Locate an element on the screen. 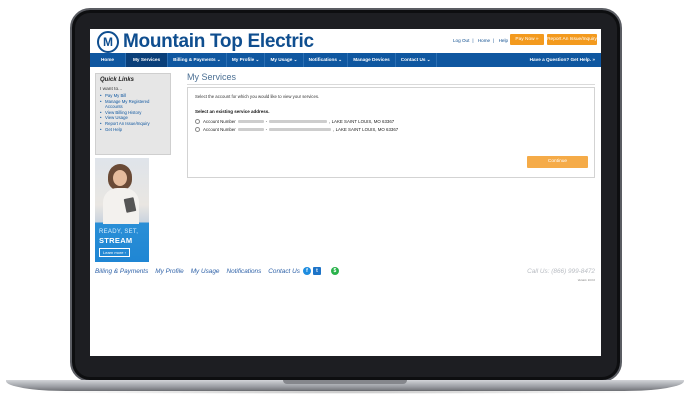  help-link: Help is located at coordinates (503, 40).